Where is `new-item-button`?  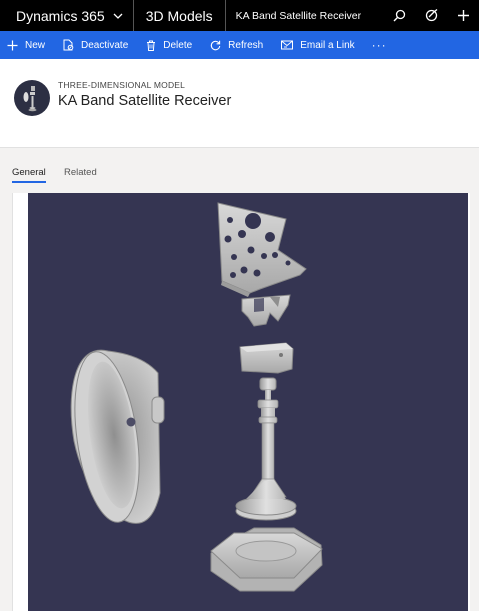 new-item-button is located at coordinates (463, 15).